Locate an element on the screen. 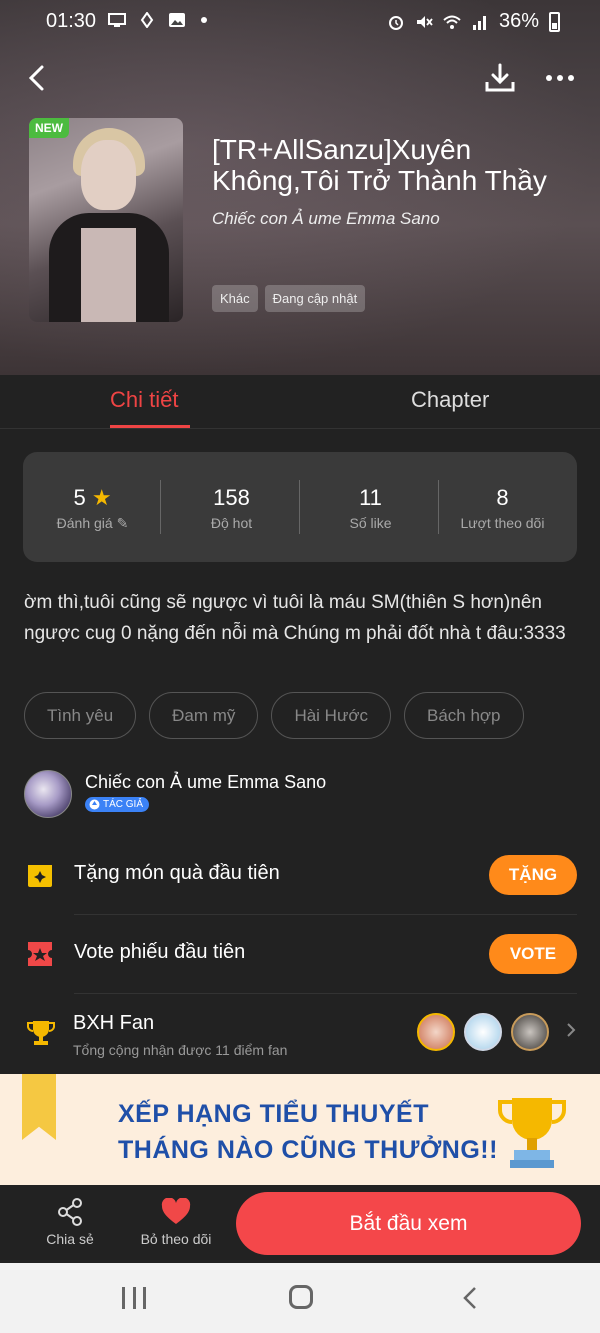  author-row: Chiếc con Ả ume Emma Sano TÁC GIẢ is located at coordinates (304, 793).